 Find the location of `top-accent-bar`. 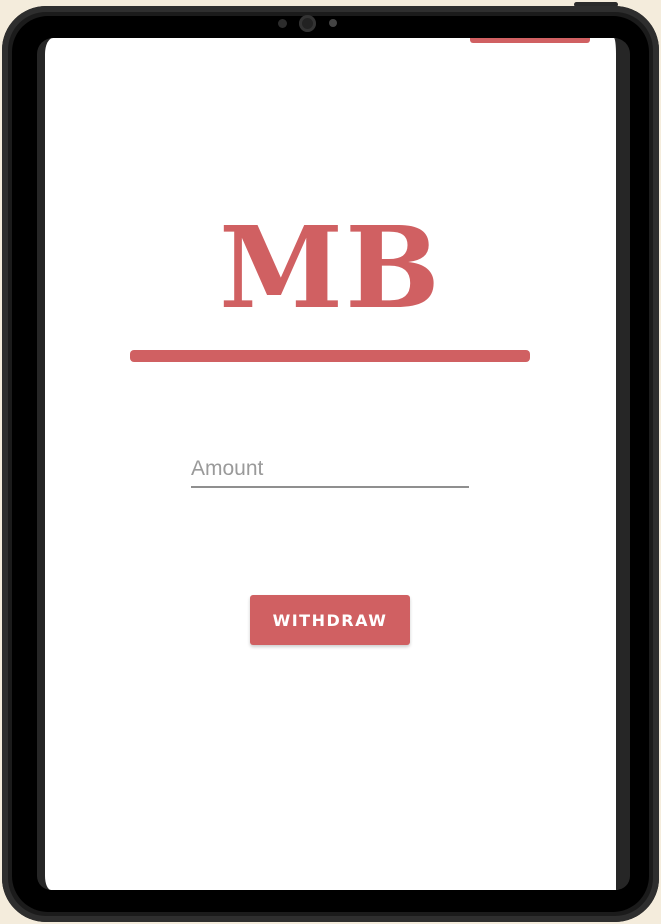

top-accent-bar is located at coordinates (530, 40).